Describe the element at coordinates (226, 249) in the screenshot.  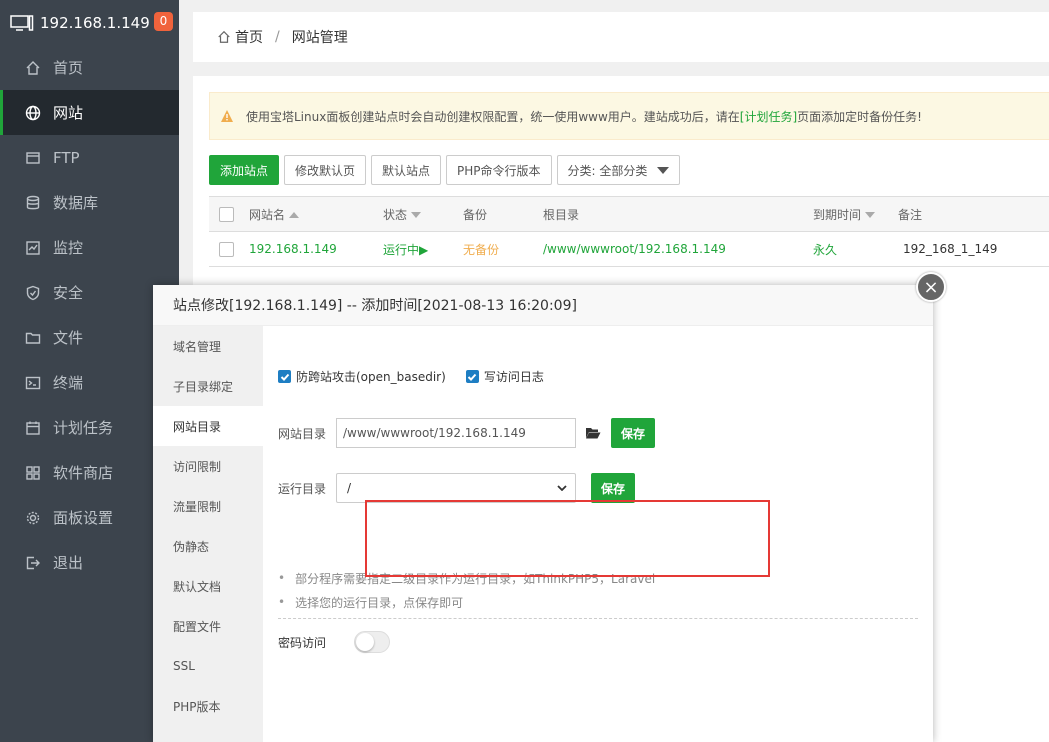
I see `row-checkbox` at that location.